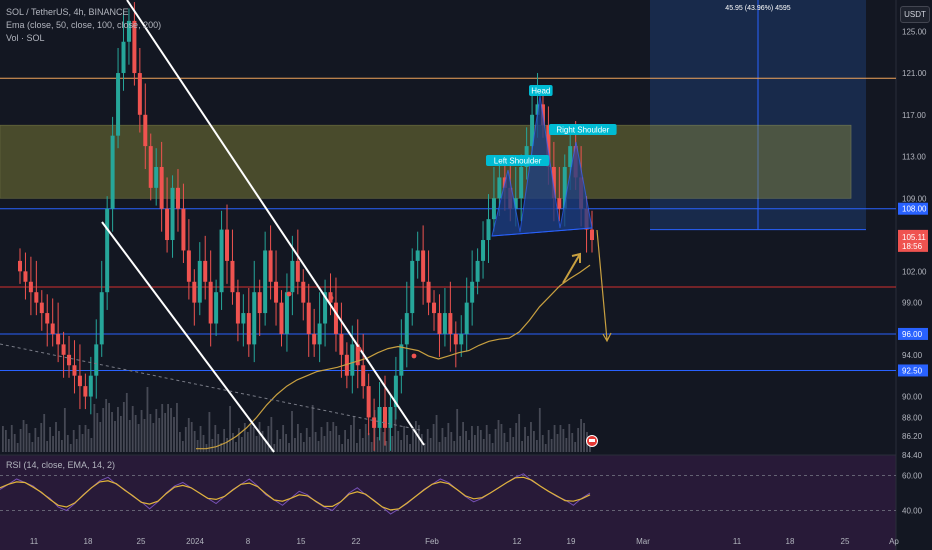 This screenshot has height=550, width=932. I want to click on y-tick-label: 94.00, so click(912, 355).